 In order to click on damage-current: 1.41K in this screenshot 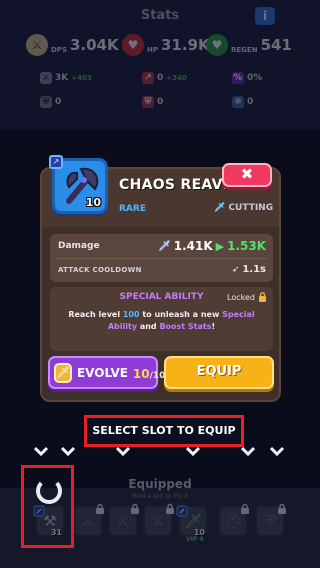, I will do `click(193, 246)`.